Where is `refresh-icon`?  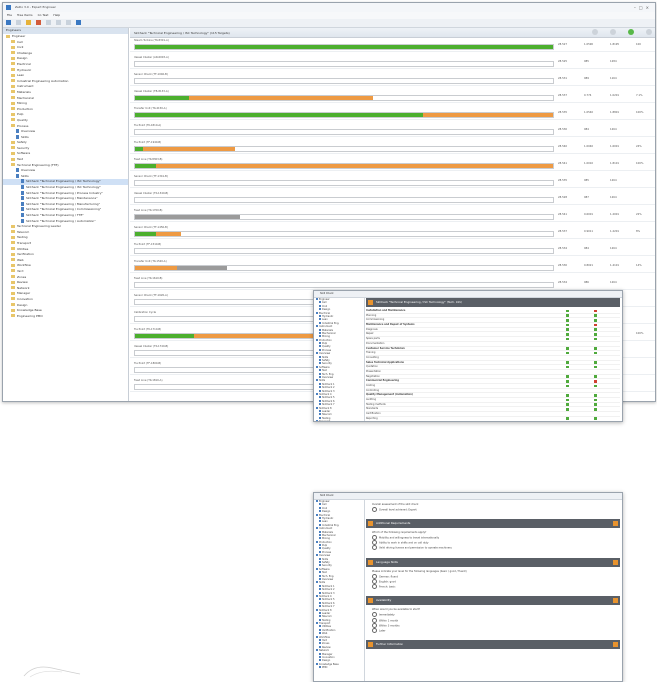
refresh-icon is located at coordinates (78, 22).